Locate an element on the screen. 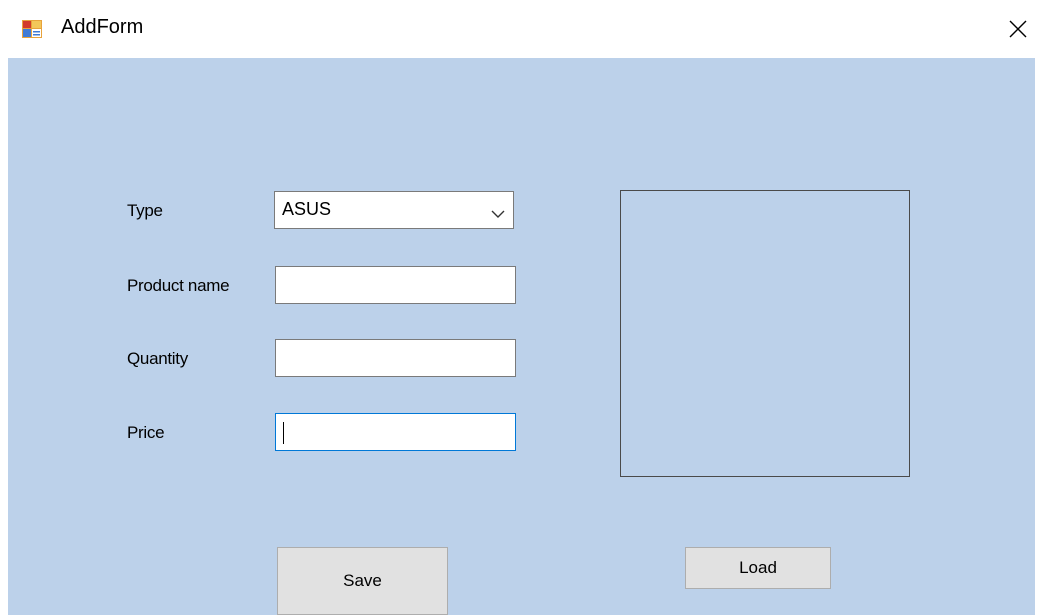 The width and height of the screenshot is (1043, 615). form-app-icon is located at coordinates (32, 29).